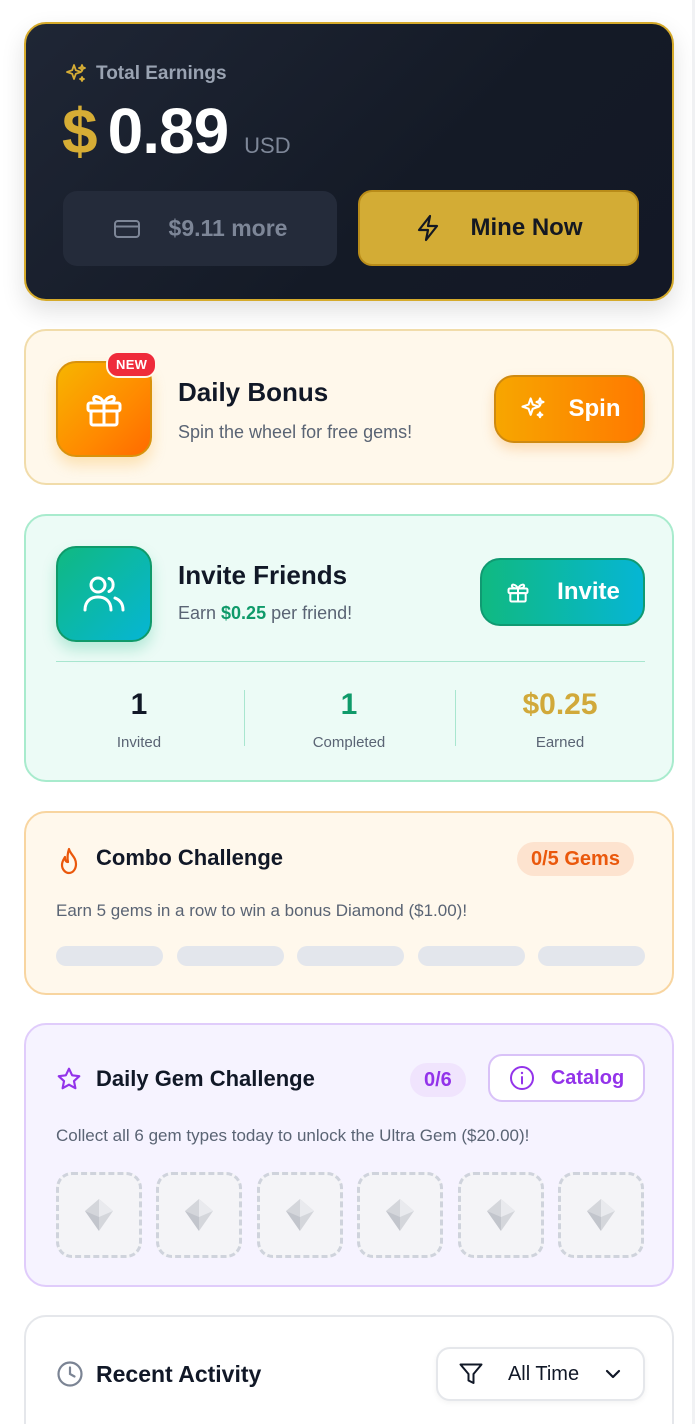 The image size is (695, 1424). Describe the element at coordinates (309, 613) in the screenshot. I see `invite-subtitle-suffix: per friend!` at that location.